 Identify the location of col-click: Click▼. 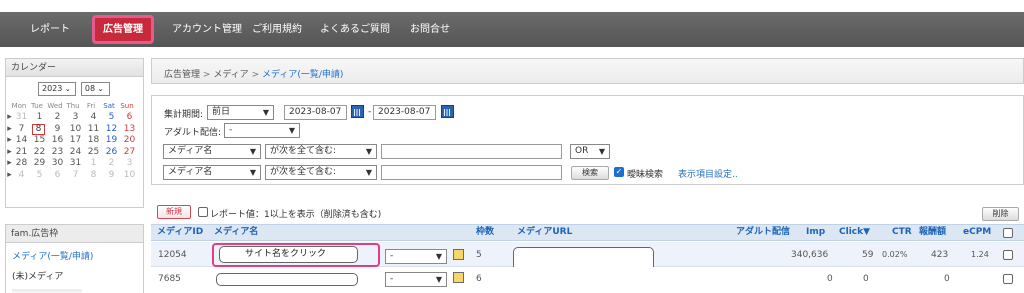
(854, 232).